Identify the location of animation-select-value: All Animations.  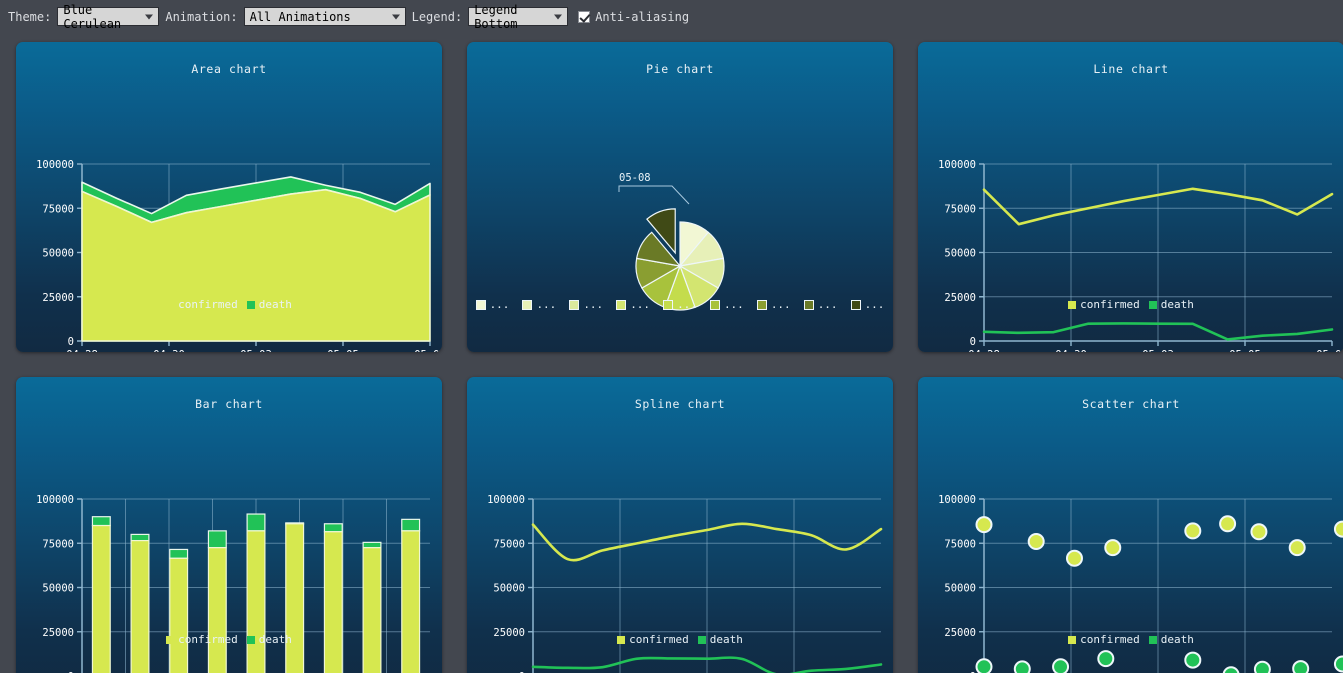
(300, 16).